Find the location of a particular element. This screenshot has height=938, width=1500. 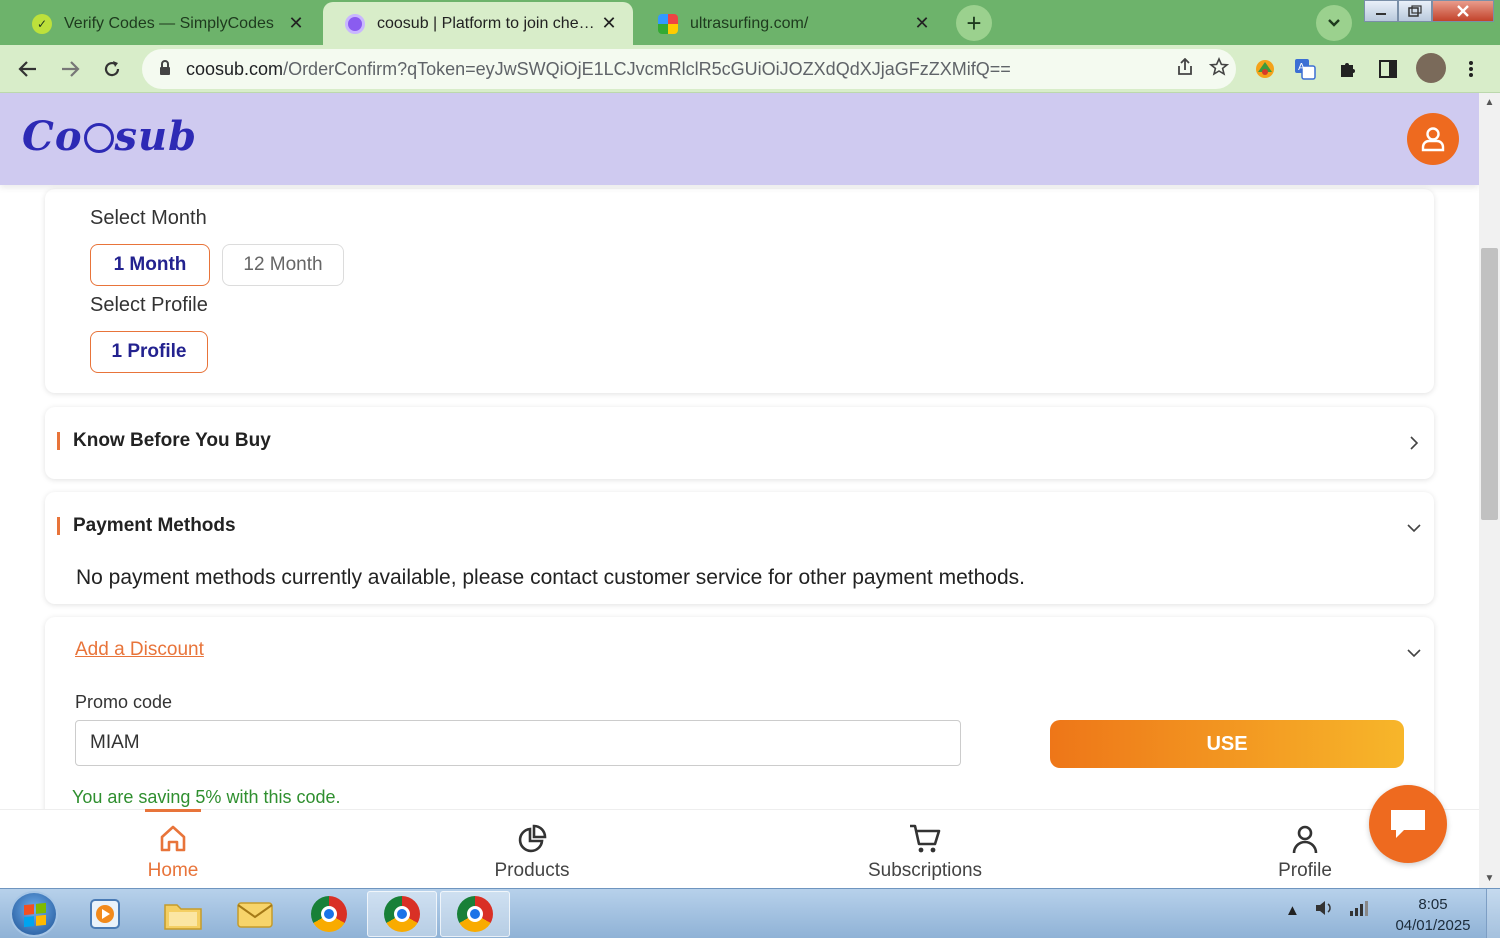

page-scrollbar: ▲ ▼ is located at coordinates (1489, 490).